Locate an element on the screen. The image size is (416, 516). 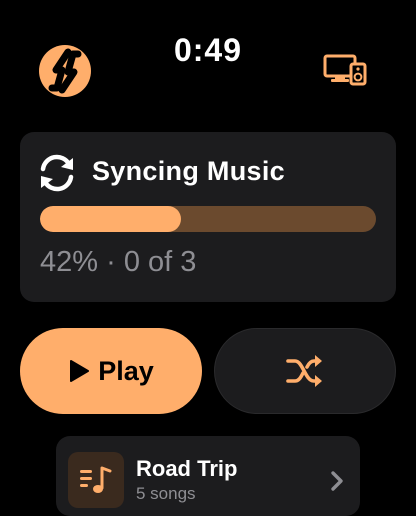
devices-button is located at coordinates (345, 69).